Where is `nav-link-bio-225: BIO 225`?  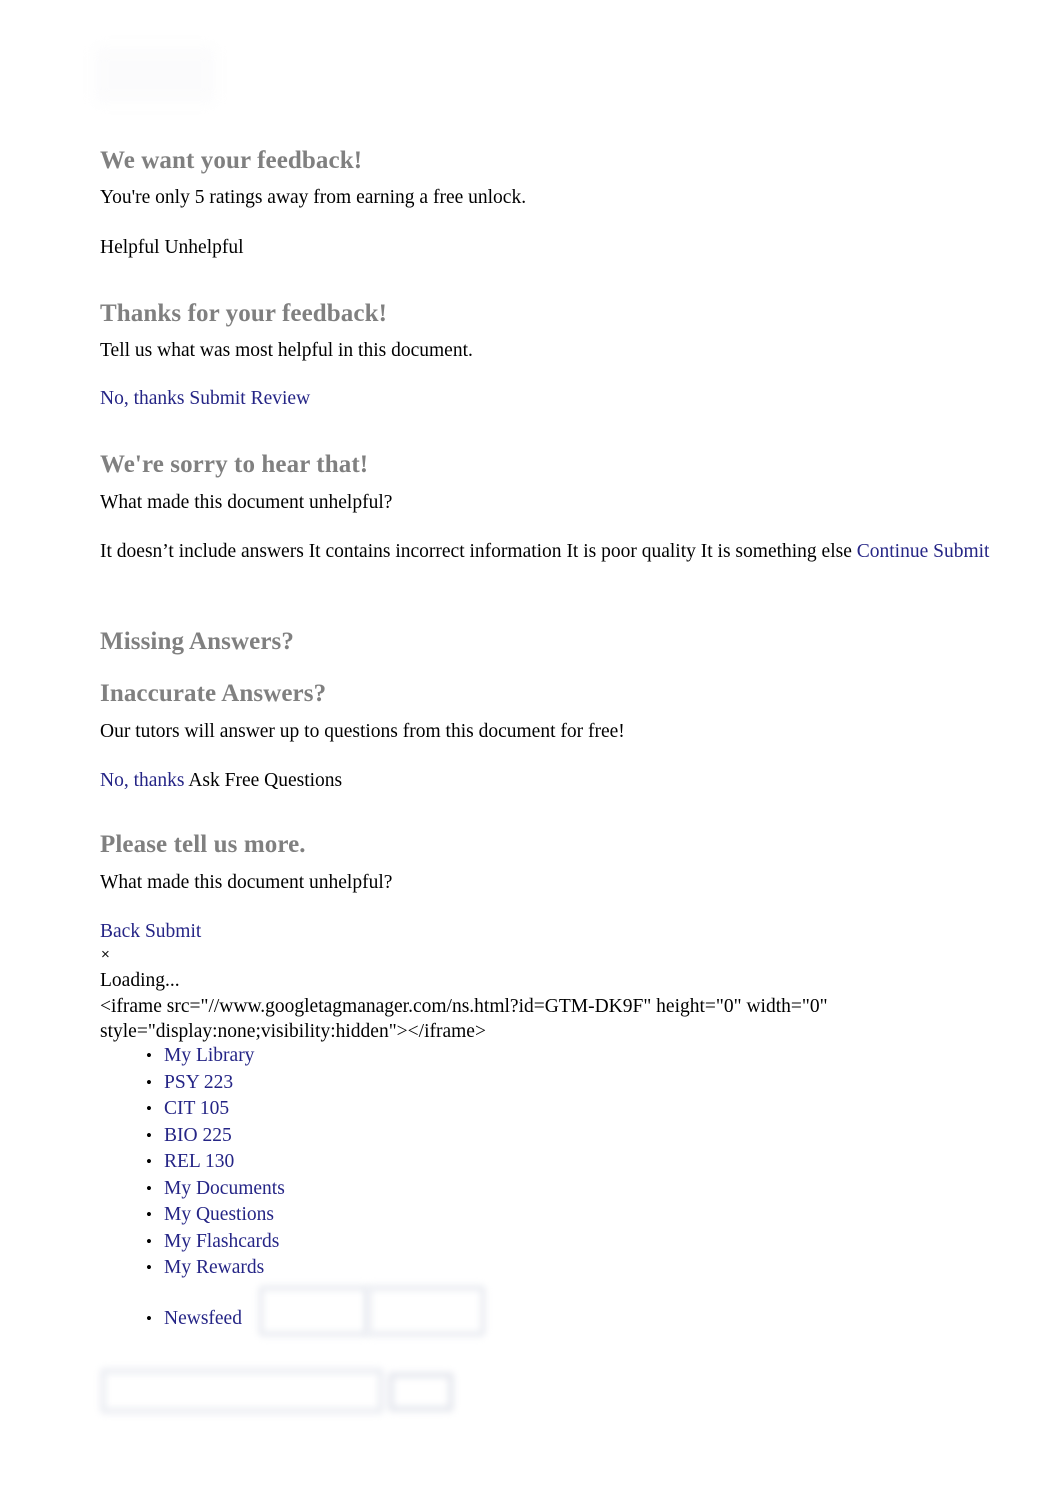
nav-link-bio-225: BIO 225 is located at coordinates (198, 1135).